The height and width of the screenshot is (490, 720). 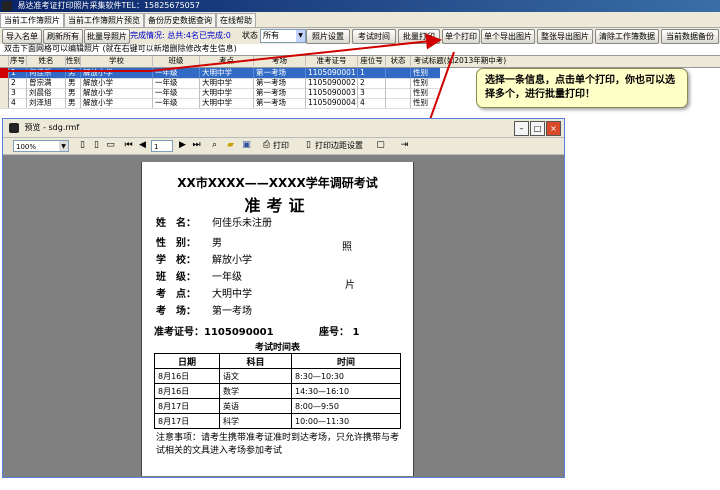 I want to click on photo-settings-button: 照片设置, so click(x=328, y=36).